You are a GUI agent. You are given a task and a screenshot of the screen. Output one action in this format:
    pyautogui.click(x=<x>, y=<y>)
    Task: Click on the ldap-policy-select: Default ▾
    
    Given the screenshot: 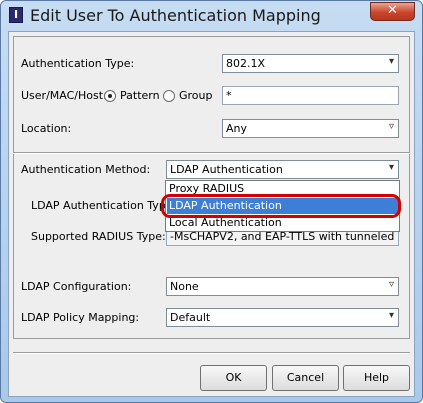 What is the action you would take?
    pyautogui.click(x=282, y=317)
    